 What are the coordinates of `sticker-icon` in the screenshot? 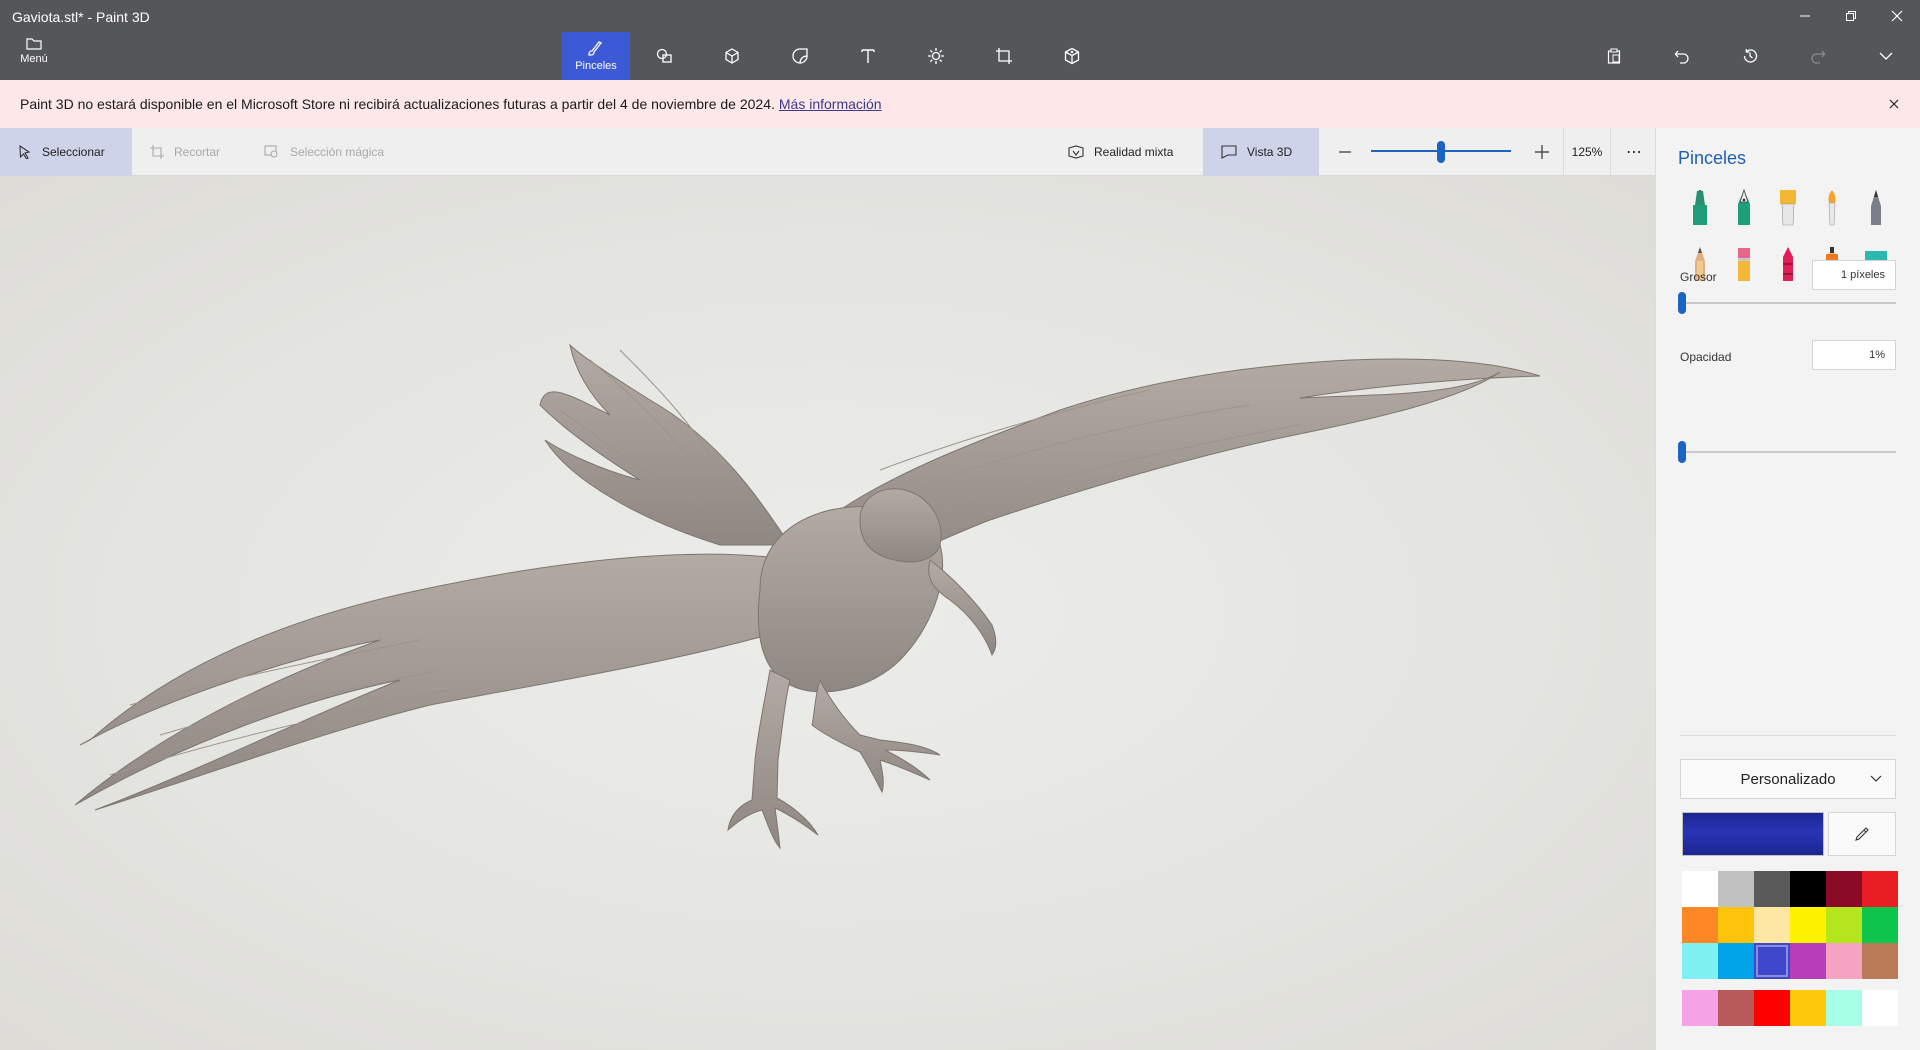 It's located at (800, 56).